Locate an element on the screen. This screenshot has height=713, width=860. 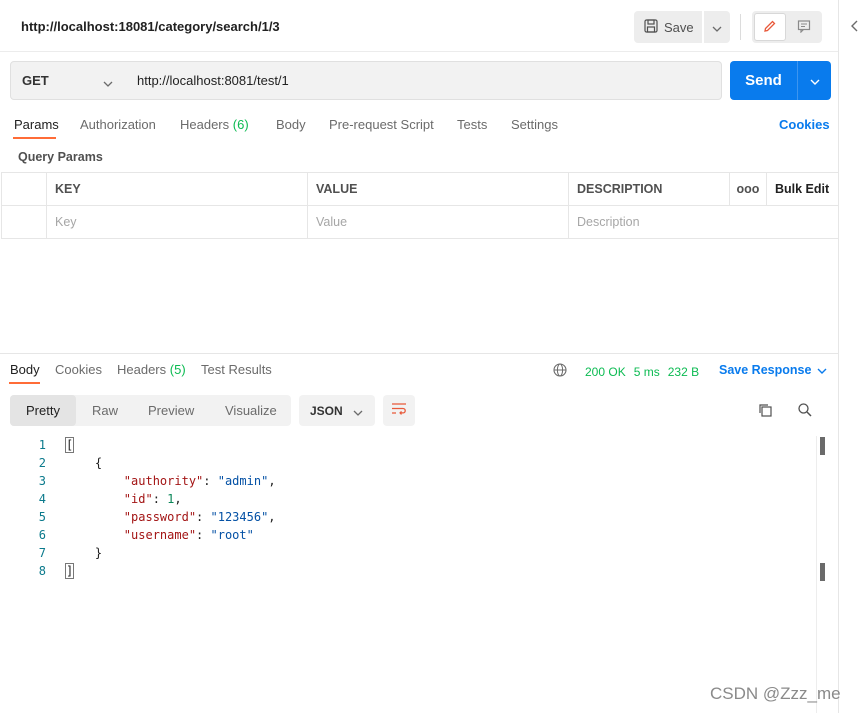
format-select: JSON is located at coordinates (337, 410).